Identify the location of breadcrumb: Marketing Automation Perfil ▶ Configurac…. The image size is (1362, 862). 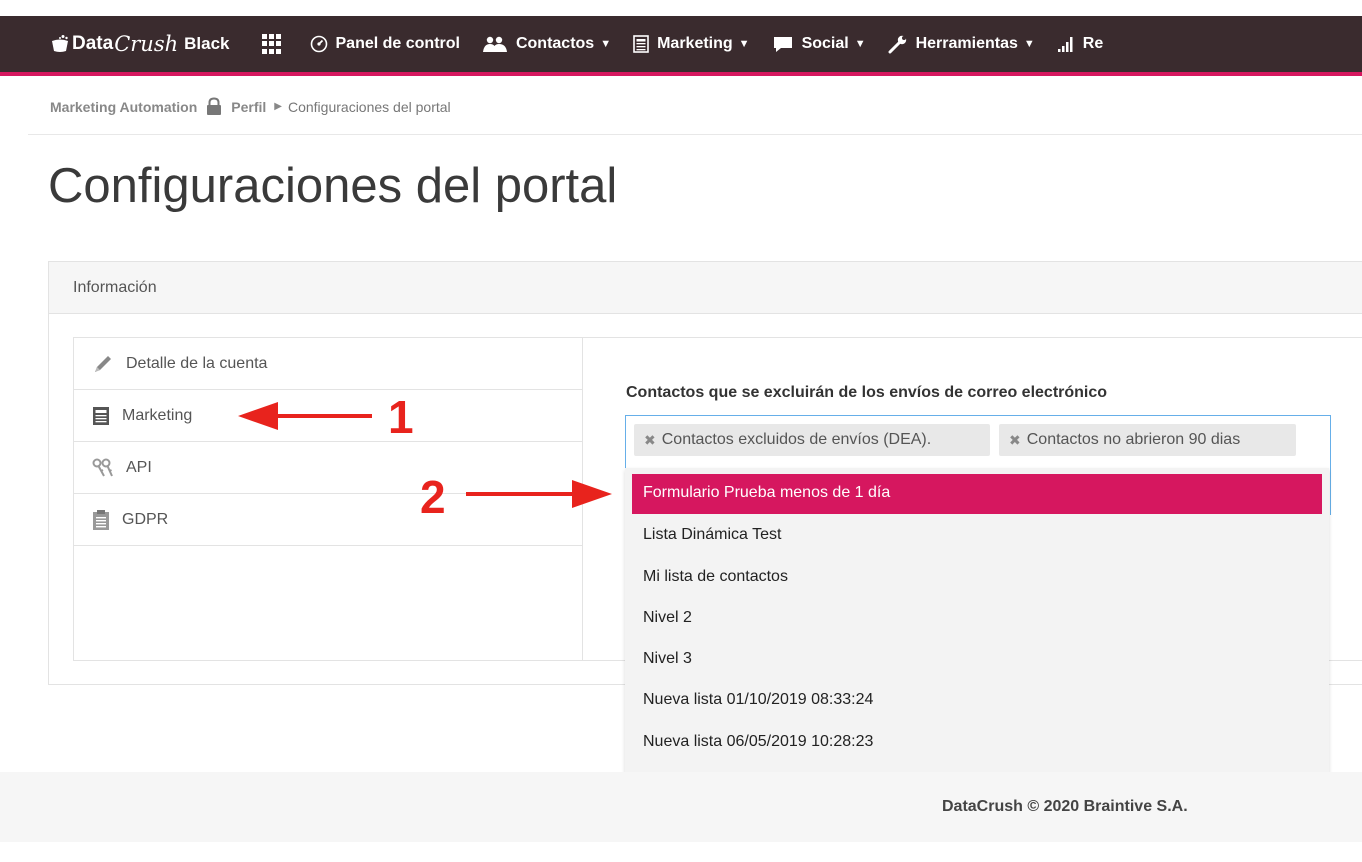
(250, 106).